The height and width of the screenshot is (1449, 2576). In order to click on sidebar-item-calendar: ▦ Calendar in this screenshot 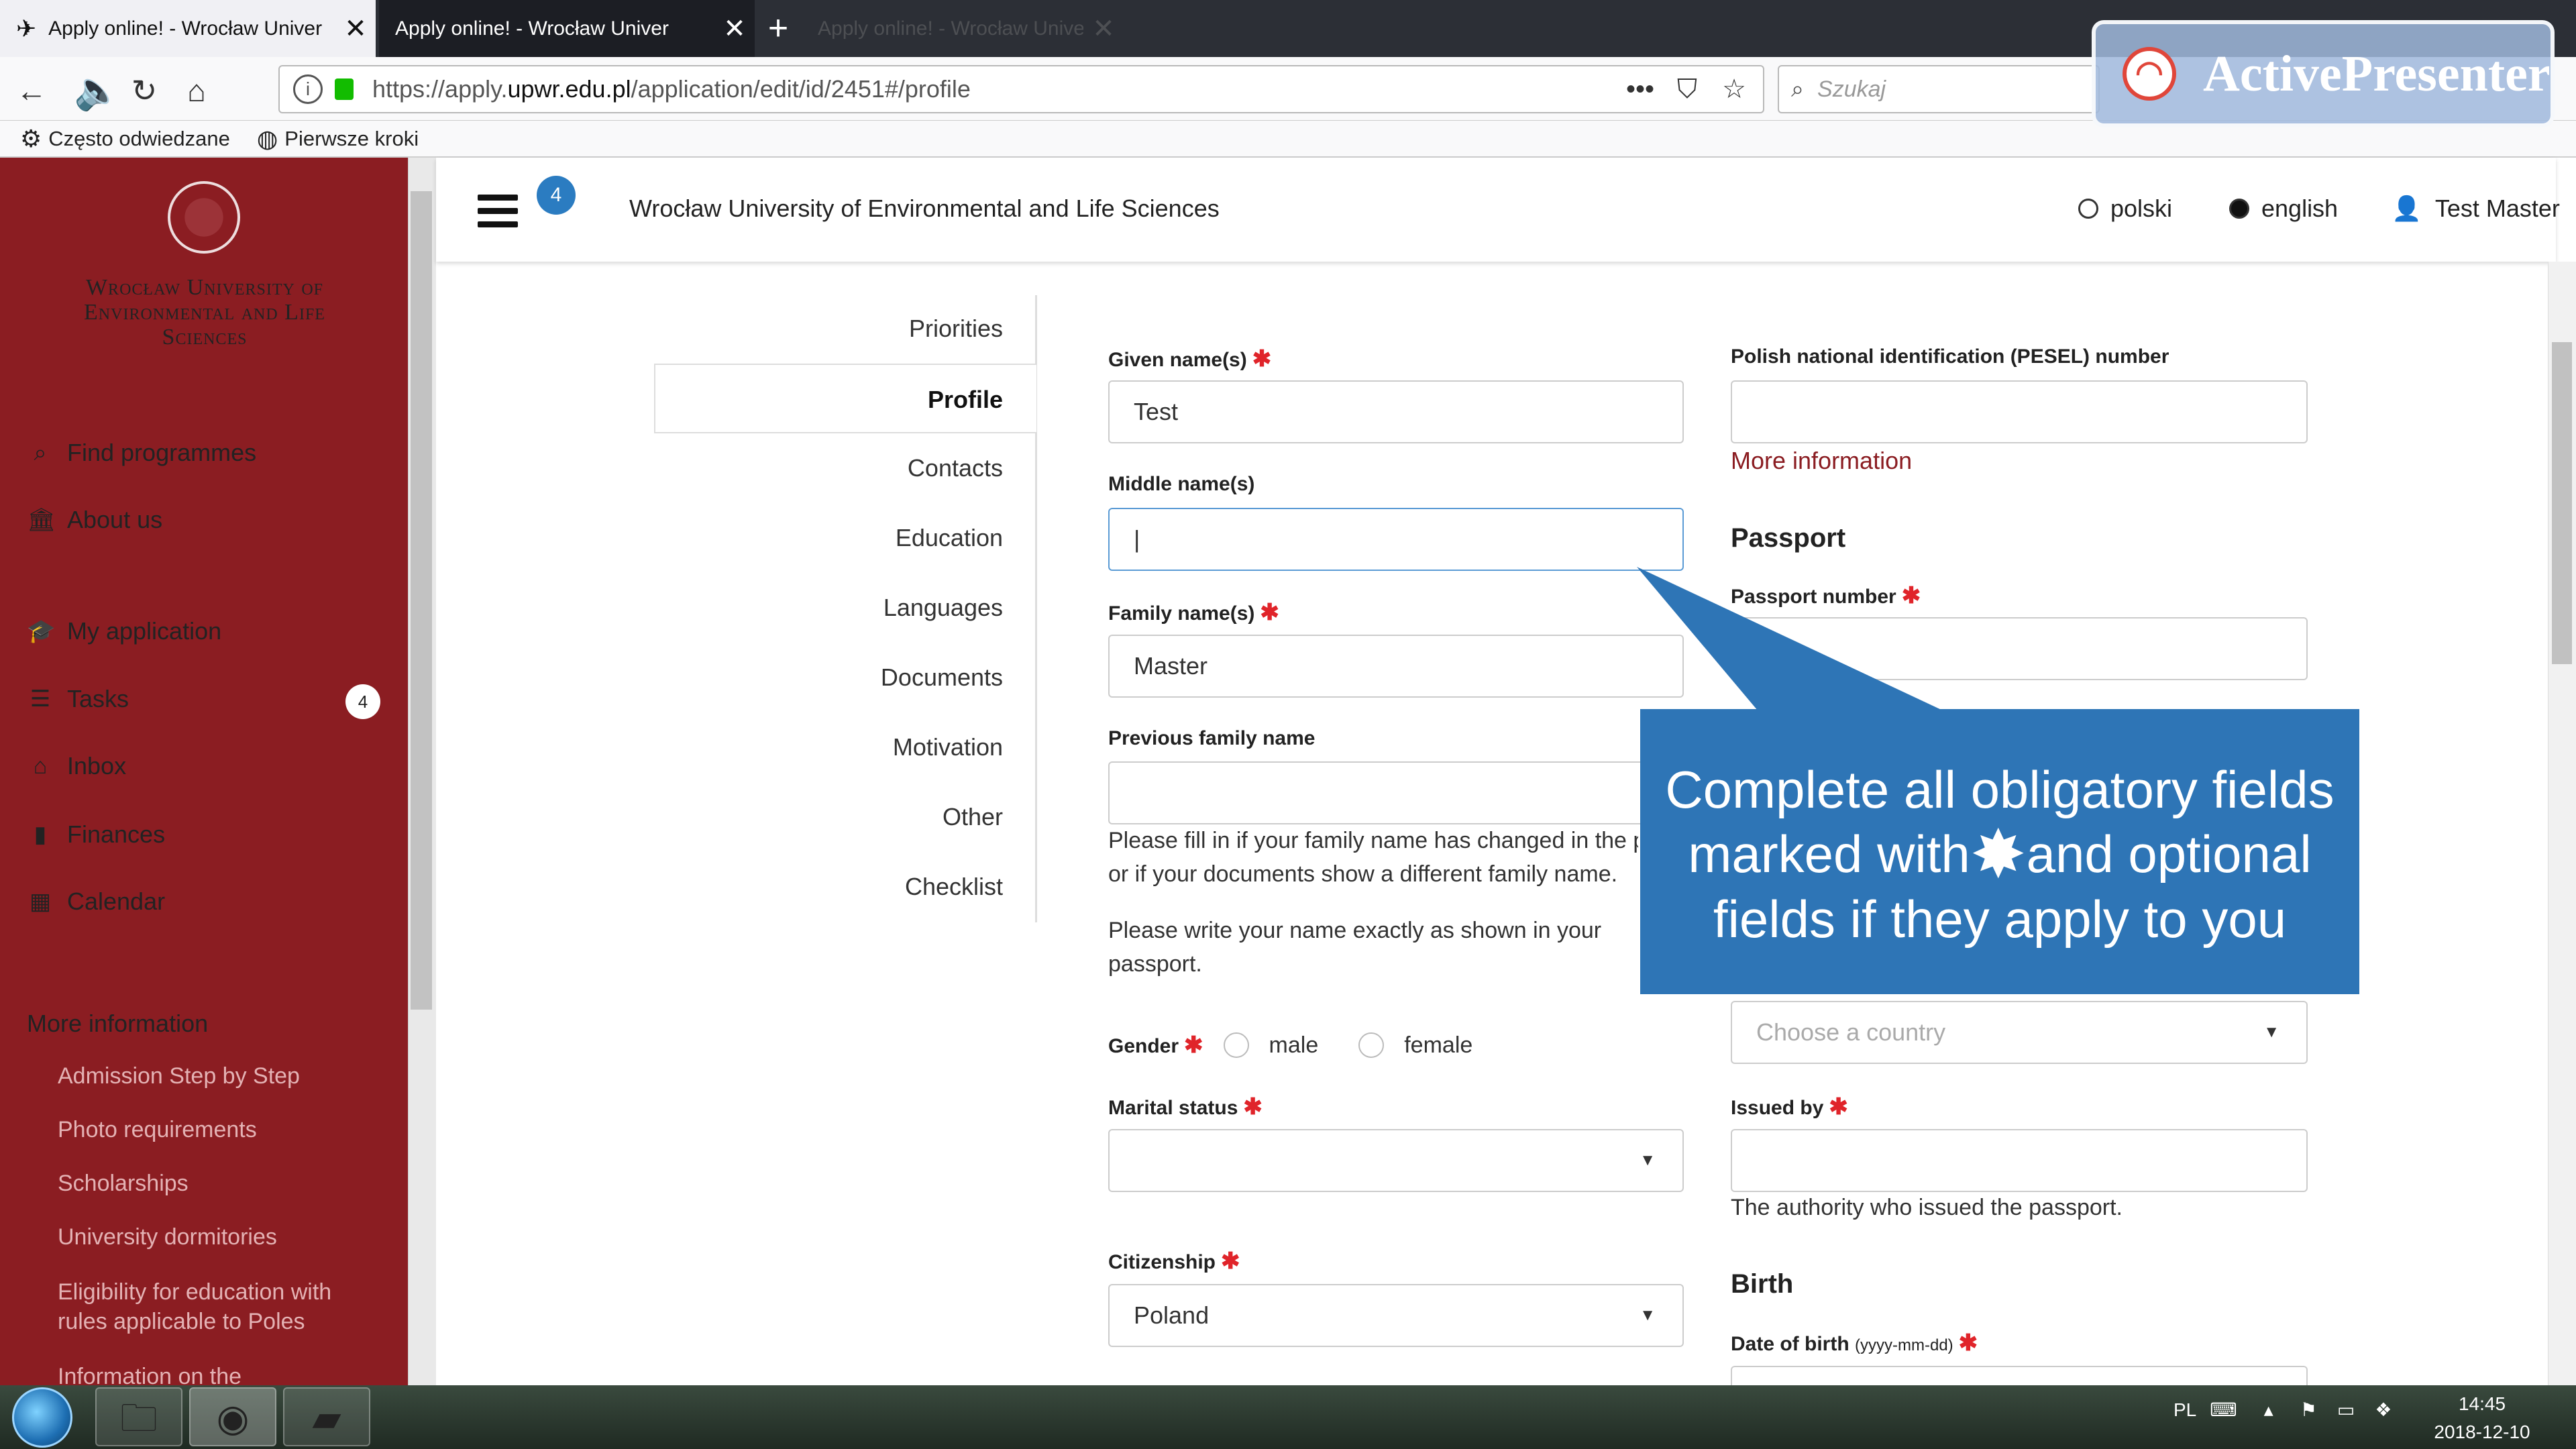, I will do `click(204, 901)`.